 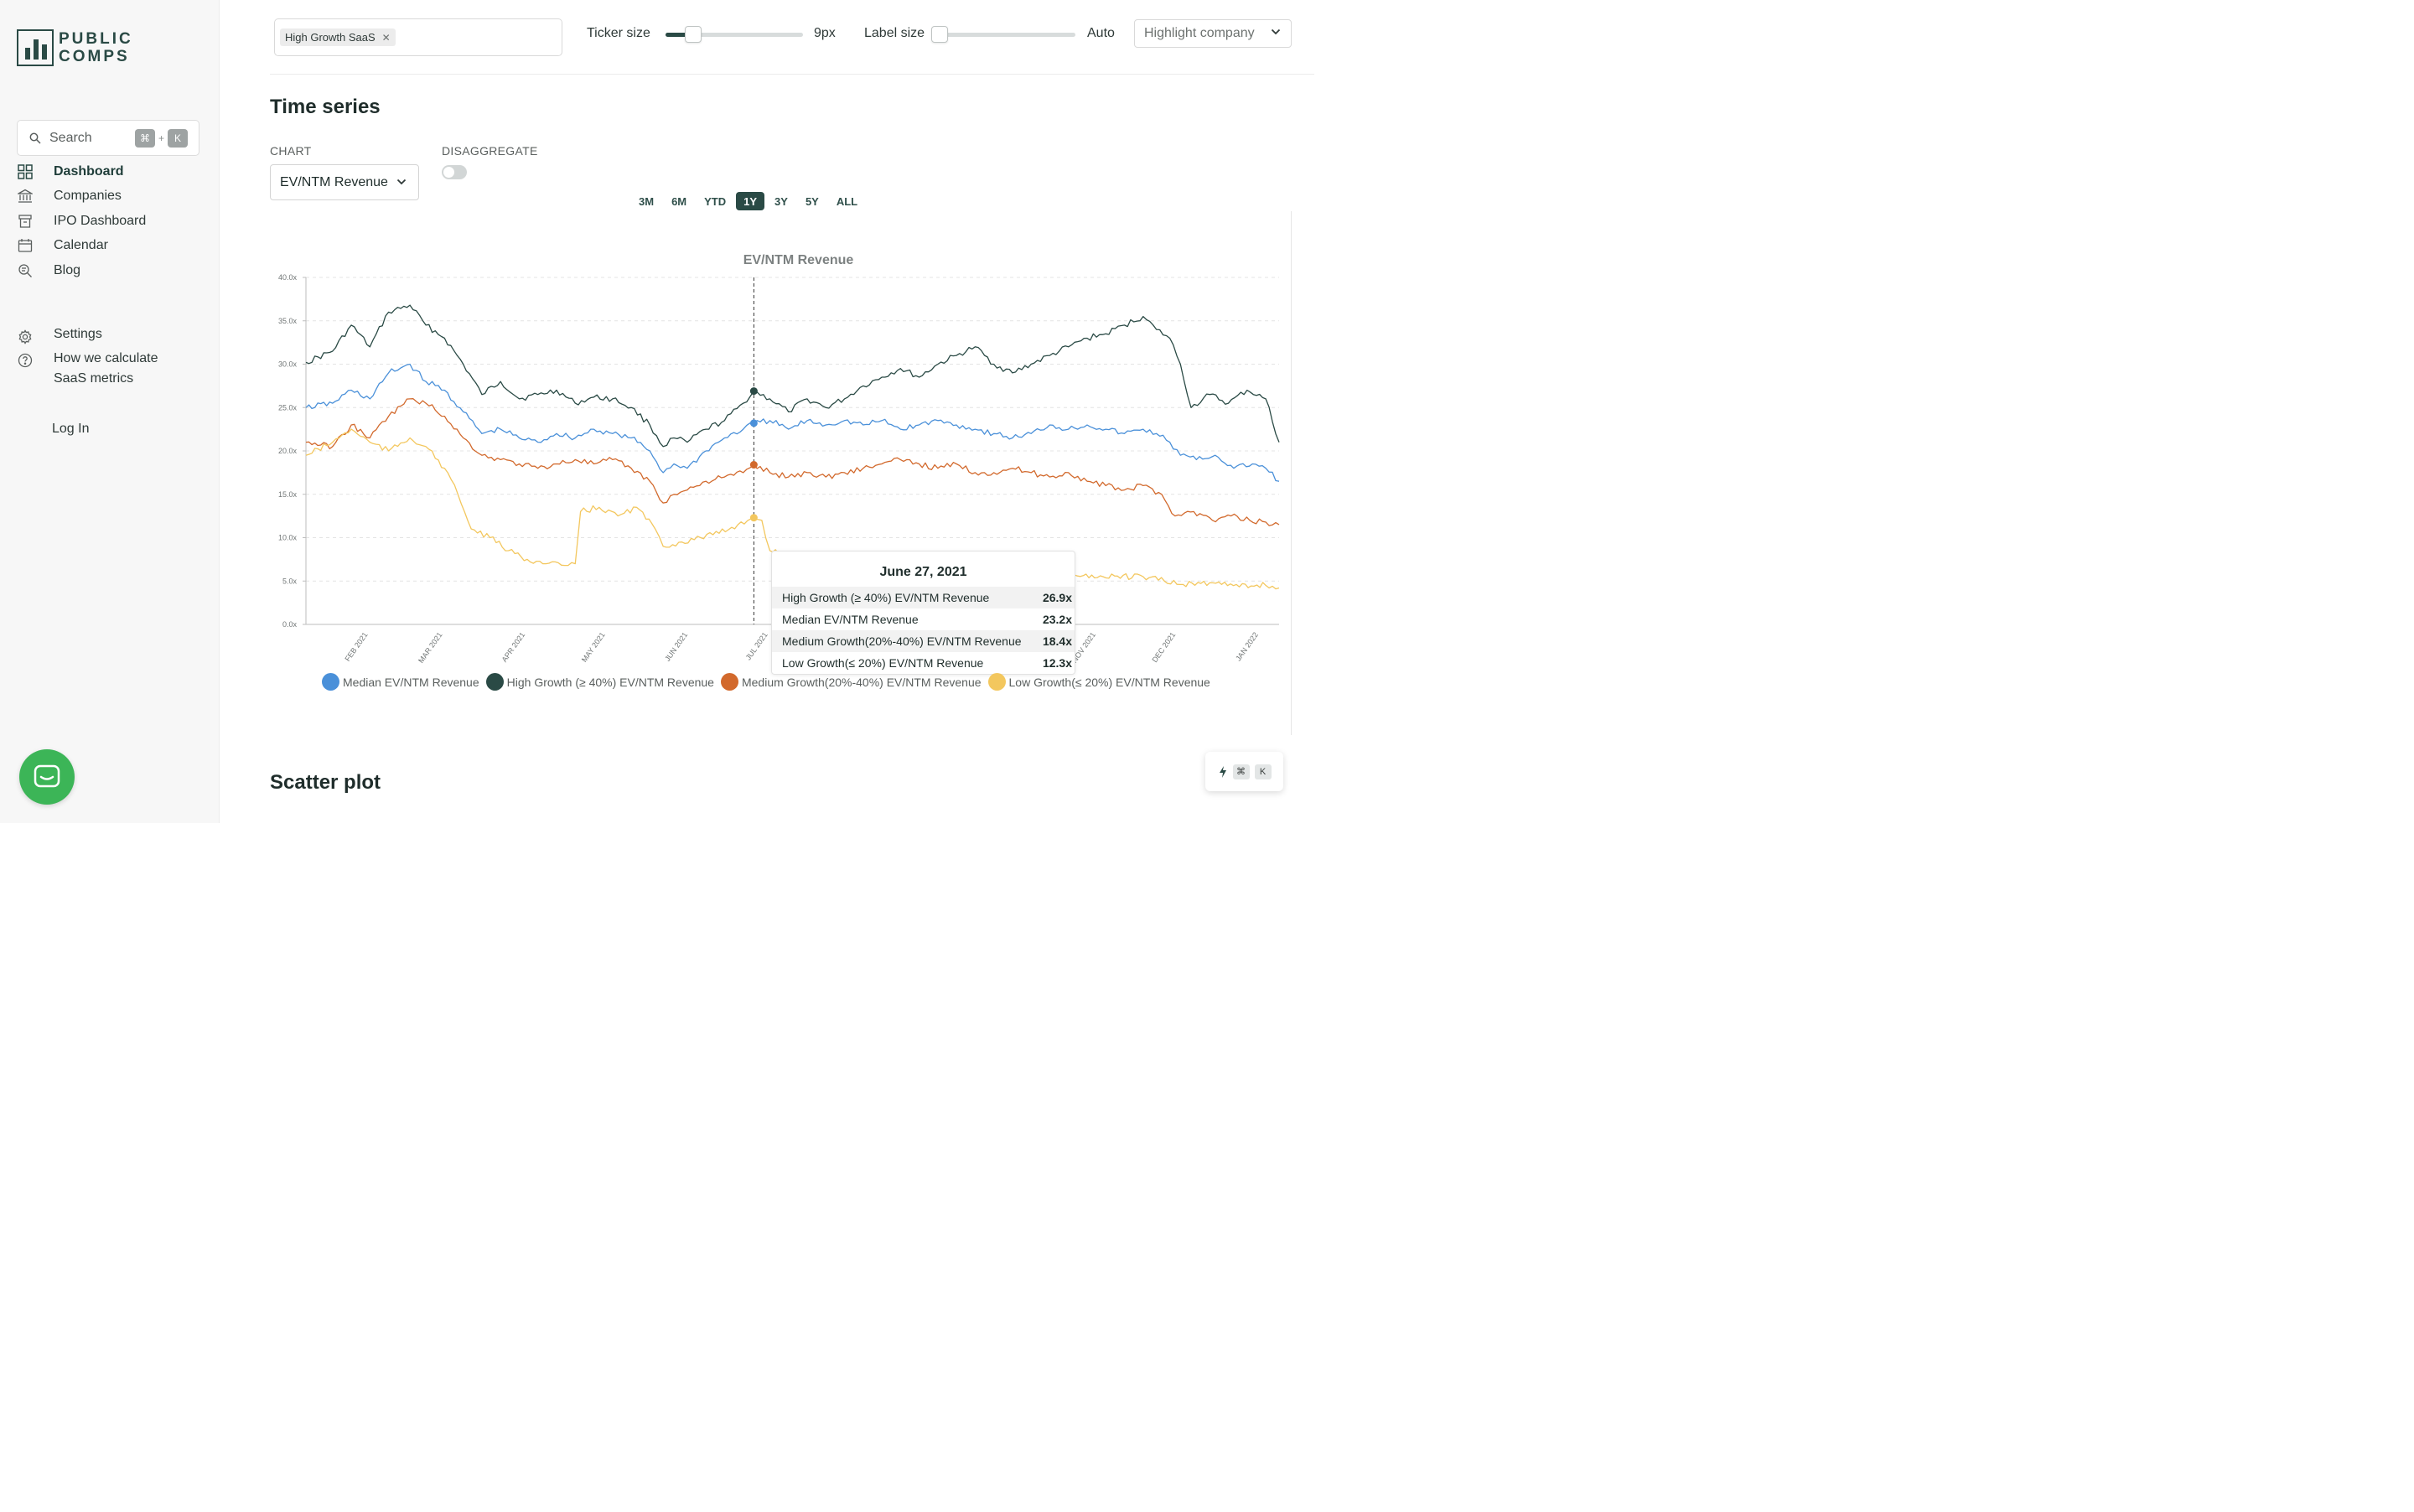 I want to click on highlight-company-select: Highlight company, so click(x=1213, y=33).